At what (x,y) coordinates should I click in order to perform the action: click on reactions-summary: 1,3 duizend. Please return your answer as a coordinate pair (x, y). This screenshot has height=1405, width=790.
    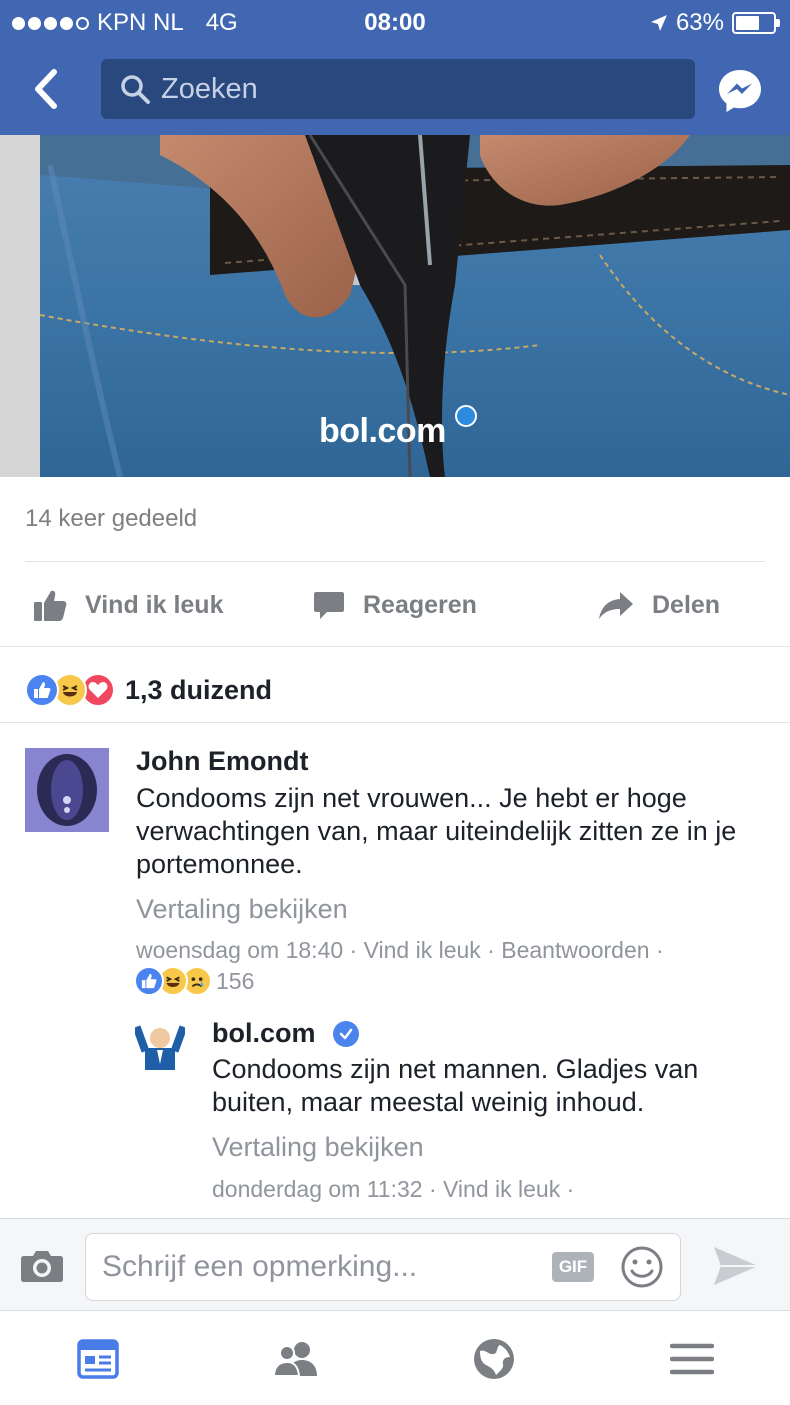
    Looking at the image, I should click on (148, 690).